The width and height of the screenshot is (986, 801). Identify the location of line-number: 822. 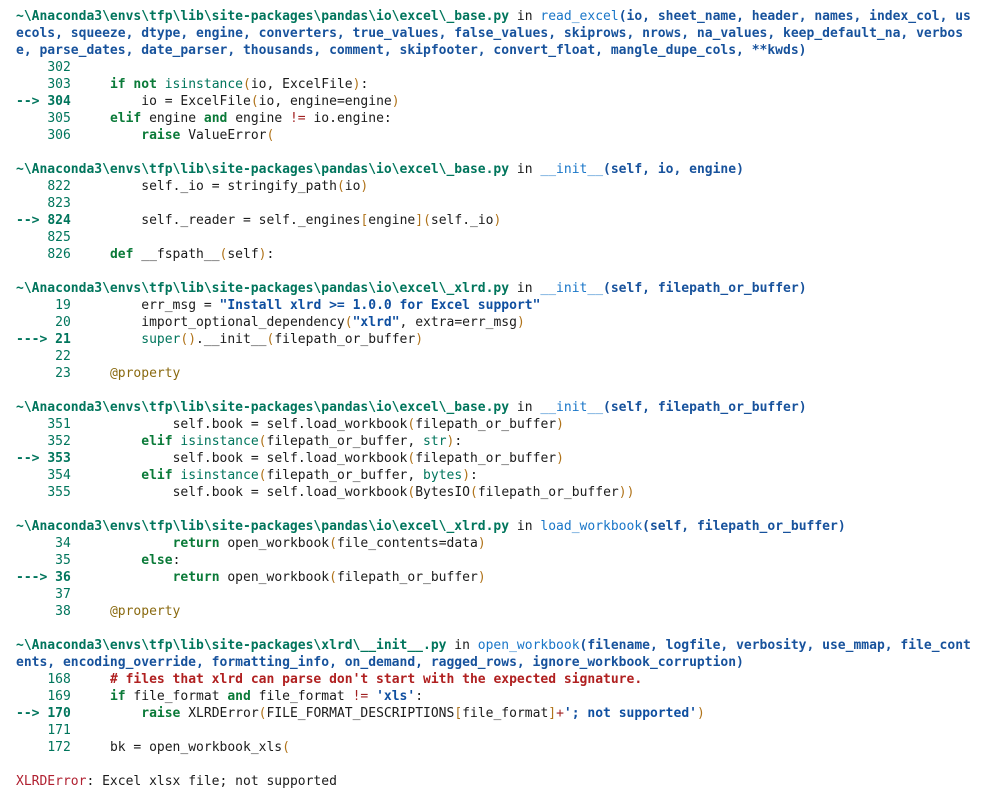
(59, 186).